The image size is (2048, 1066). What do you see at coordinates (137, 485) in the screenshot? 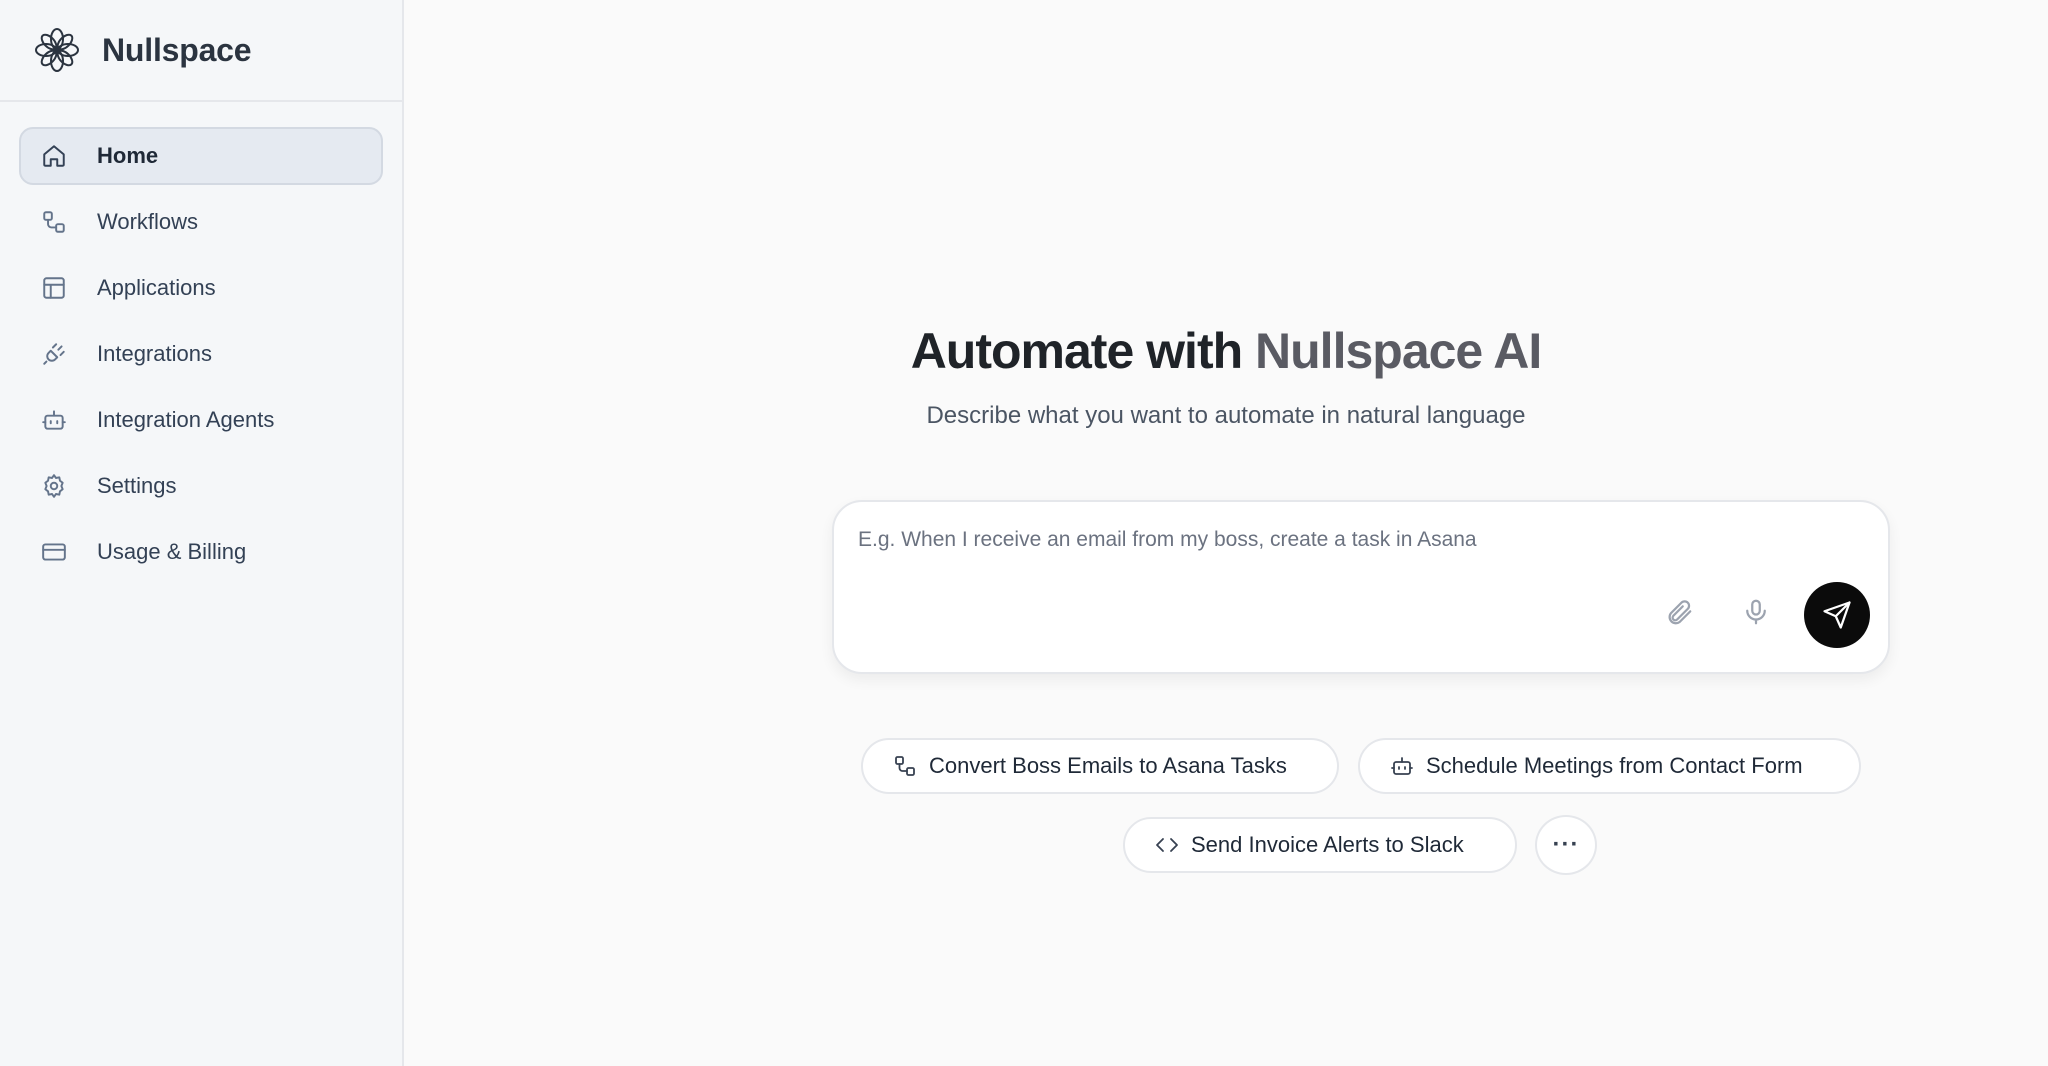
I see `sidebar-item-label: Settings` at bounding box center [137, 485].